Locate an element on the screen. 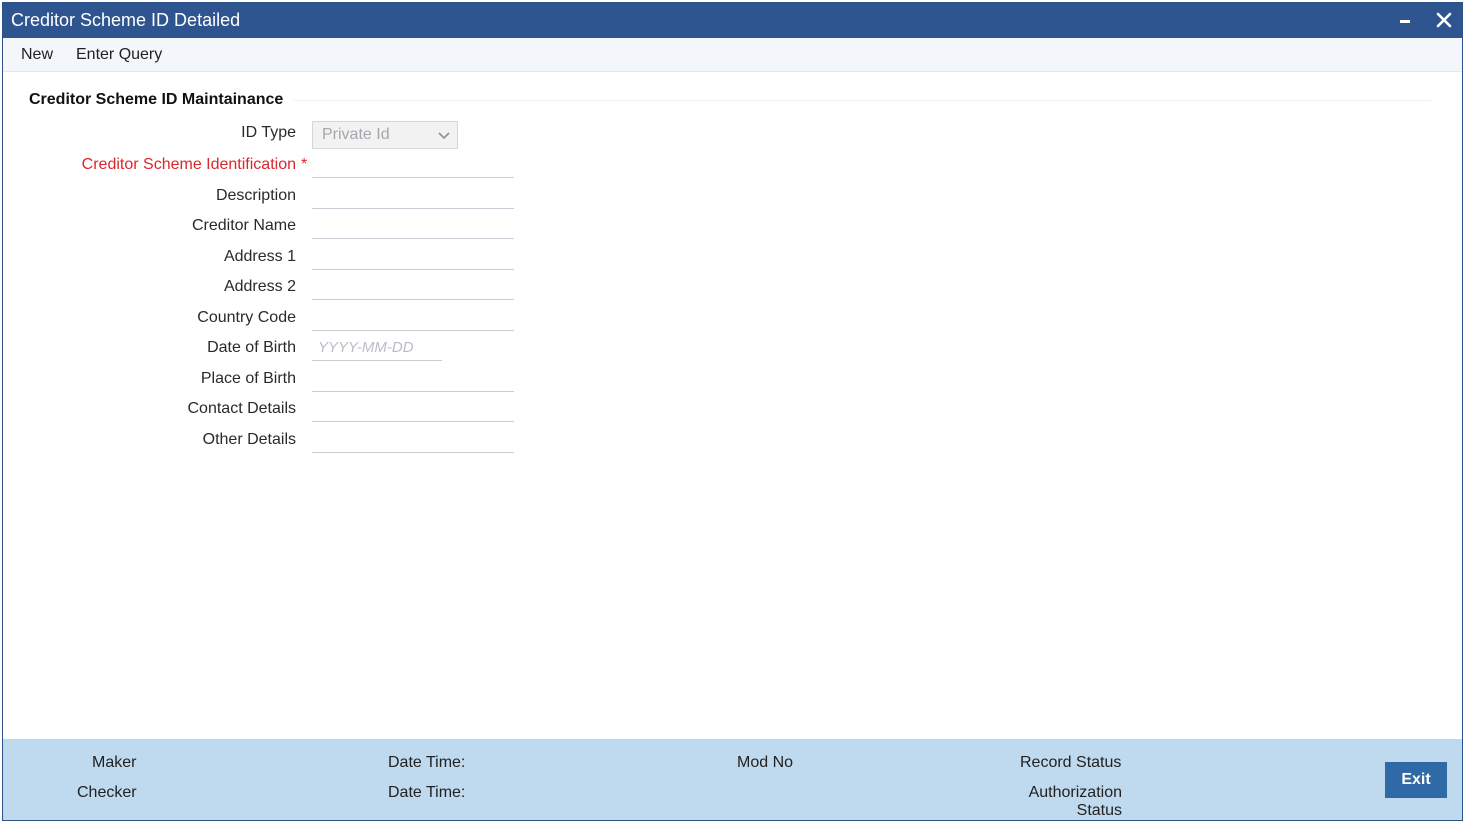  description-label: Description is located at coordinates (255, 195).